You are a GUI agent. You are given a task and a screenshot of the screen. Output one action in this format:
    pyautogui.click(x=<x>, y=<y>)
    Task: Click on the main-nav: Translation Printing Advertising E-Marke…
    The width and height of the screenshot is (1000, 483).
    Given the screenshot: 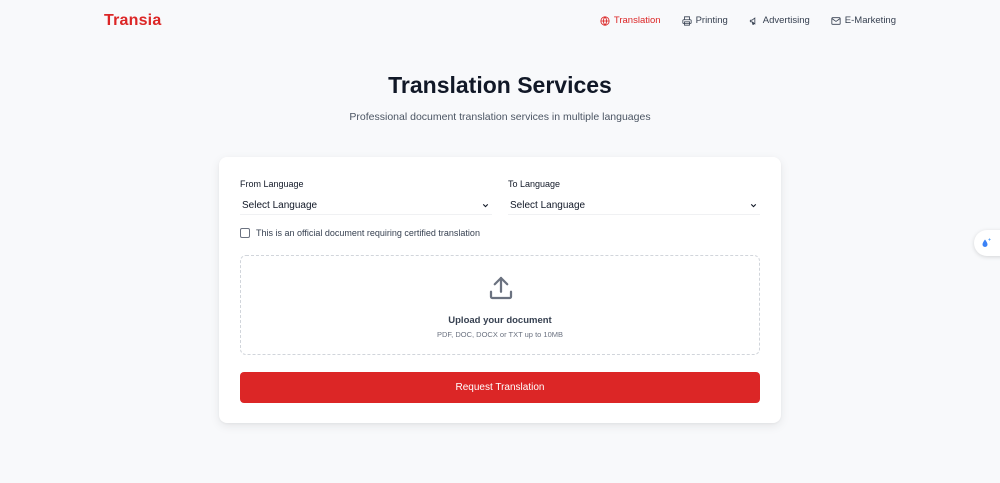 What is the action you would take?
    pyautogui.click(x=748, y=20)
    